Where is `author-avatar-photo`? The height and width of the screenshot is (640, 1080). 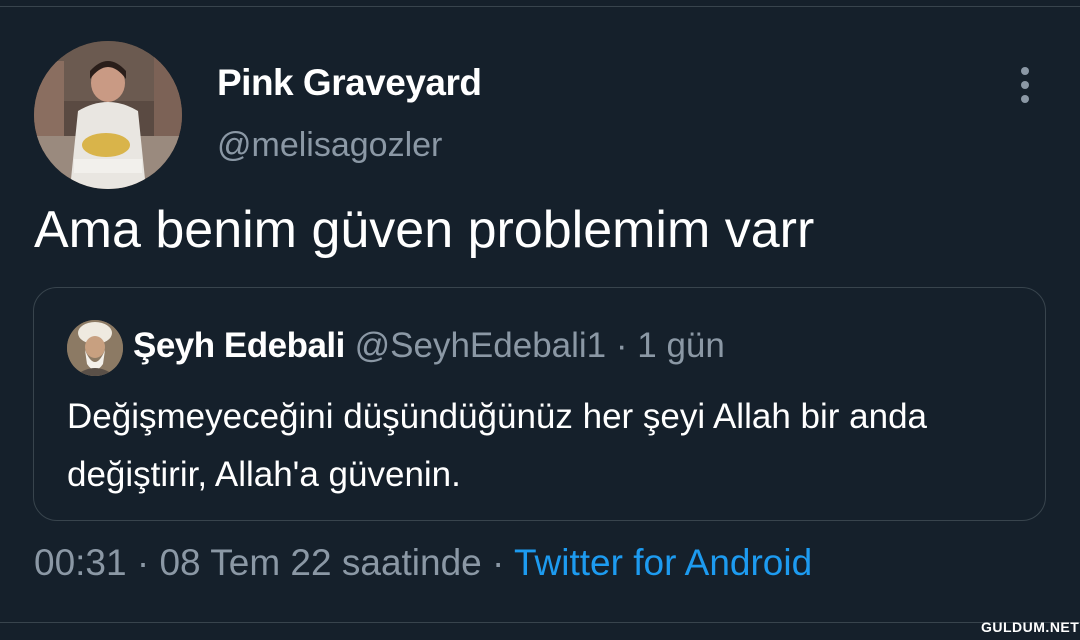
author-avatar-photo is located at coordinates (108, 115).